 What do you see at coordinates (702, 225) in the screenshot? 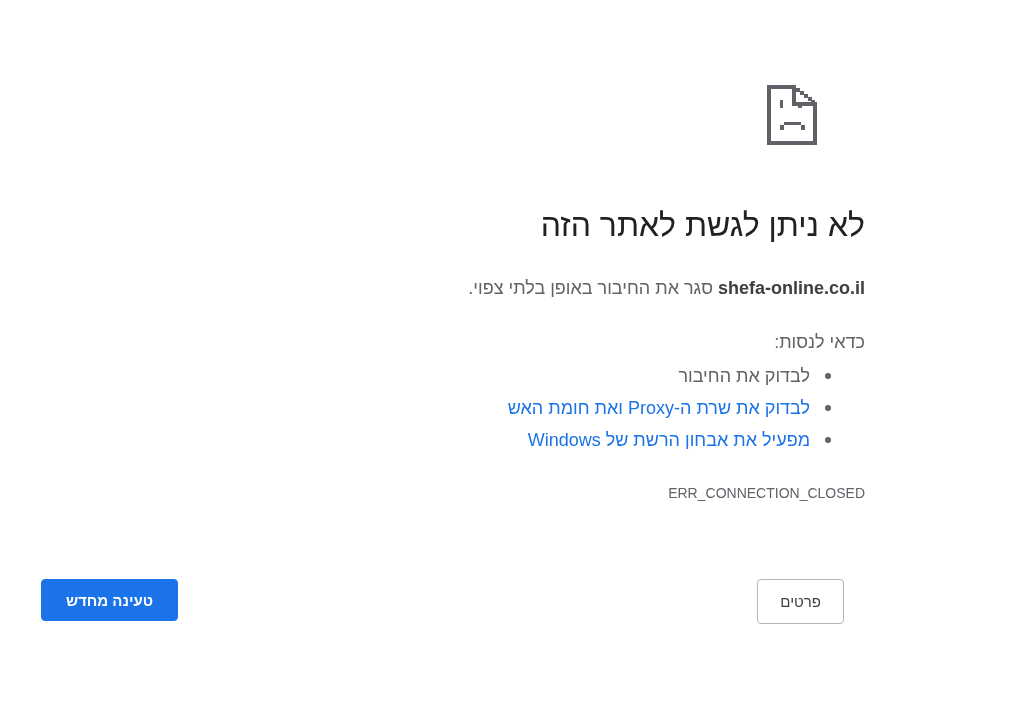
I see `page-heading: לא ניתן לגשת לאתר הזה` at bounding box center [702, 225].